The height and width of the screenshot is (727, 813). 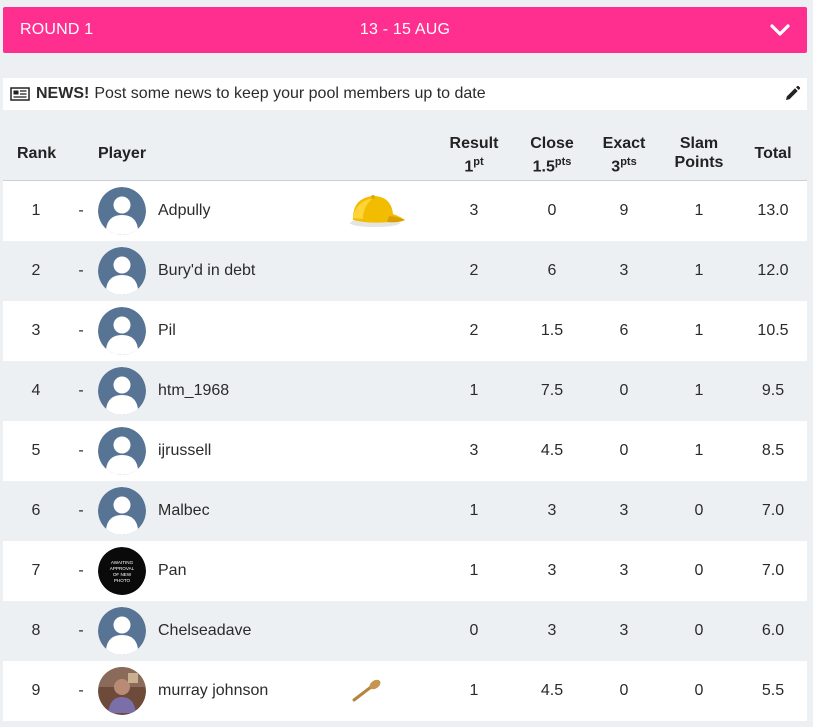 I want to click on rank-cell: 1, so click(x=36, y=210).